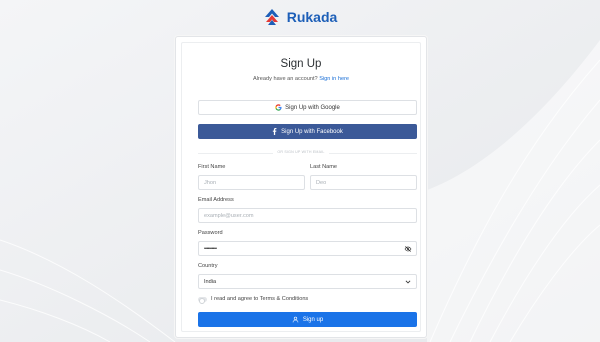 This screenshot has width=600, height=342. I want to click on divider-text: OR SIGN UP WITH EMAIL, so click(301, 152).